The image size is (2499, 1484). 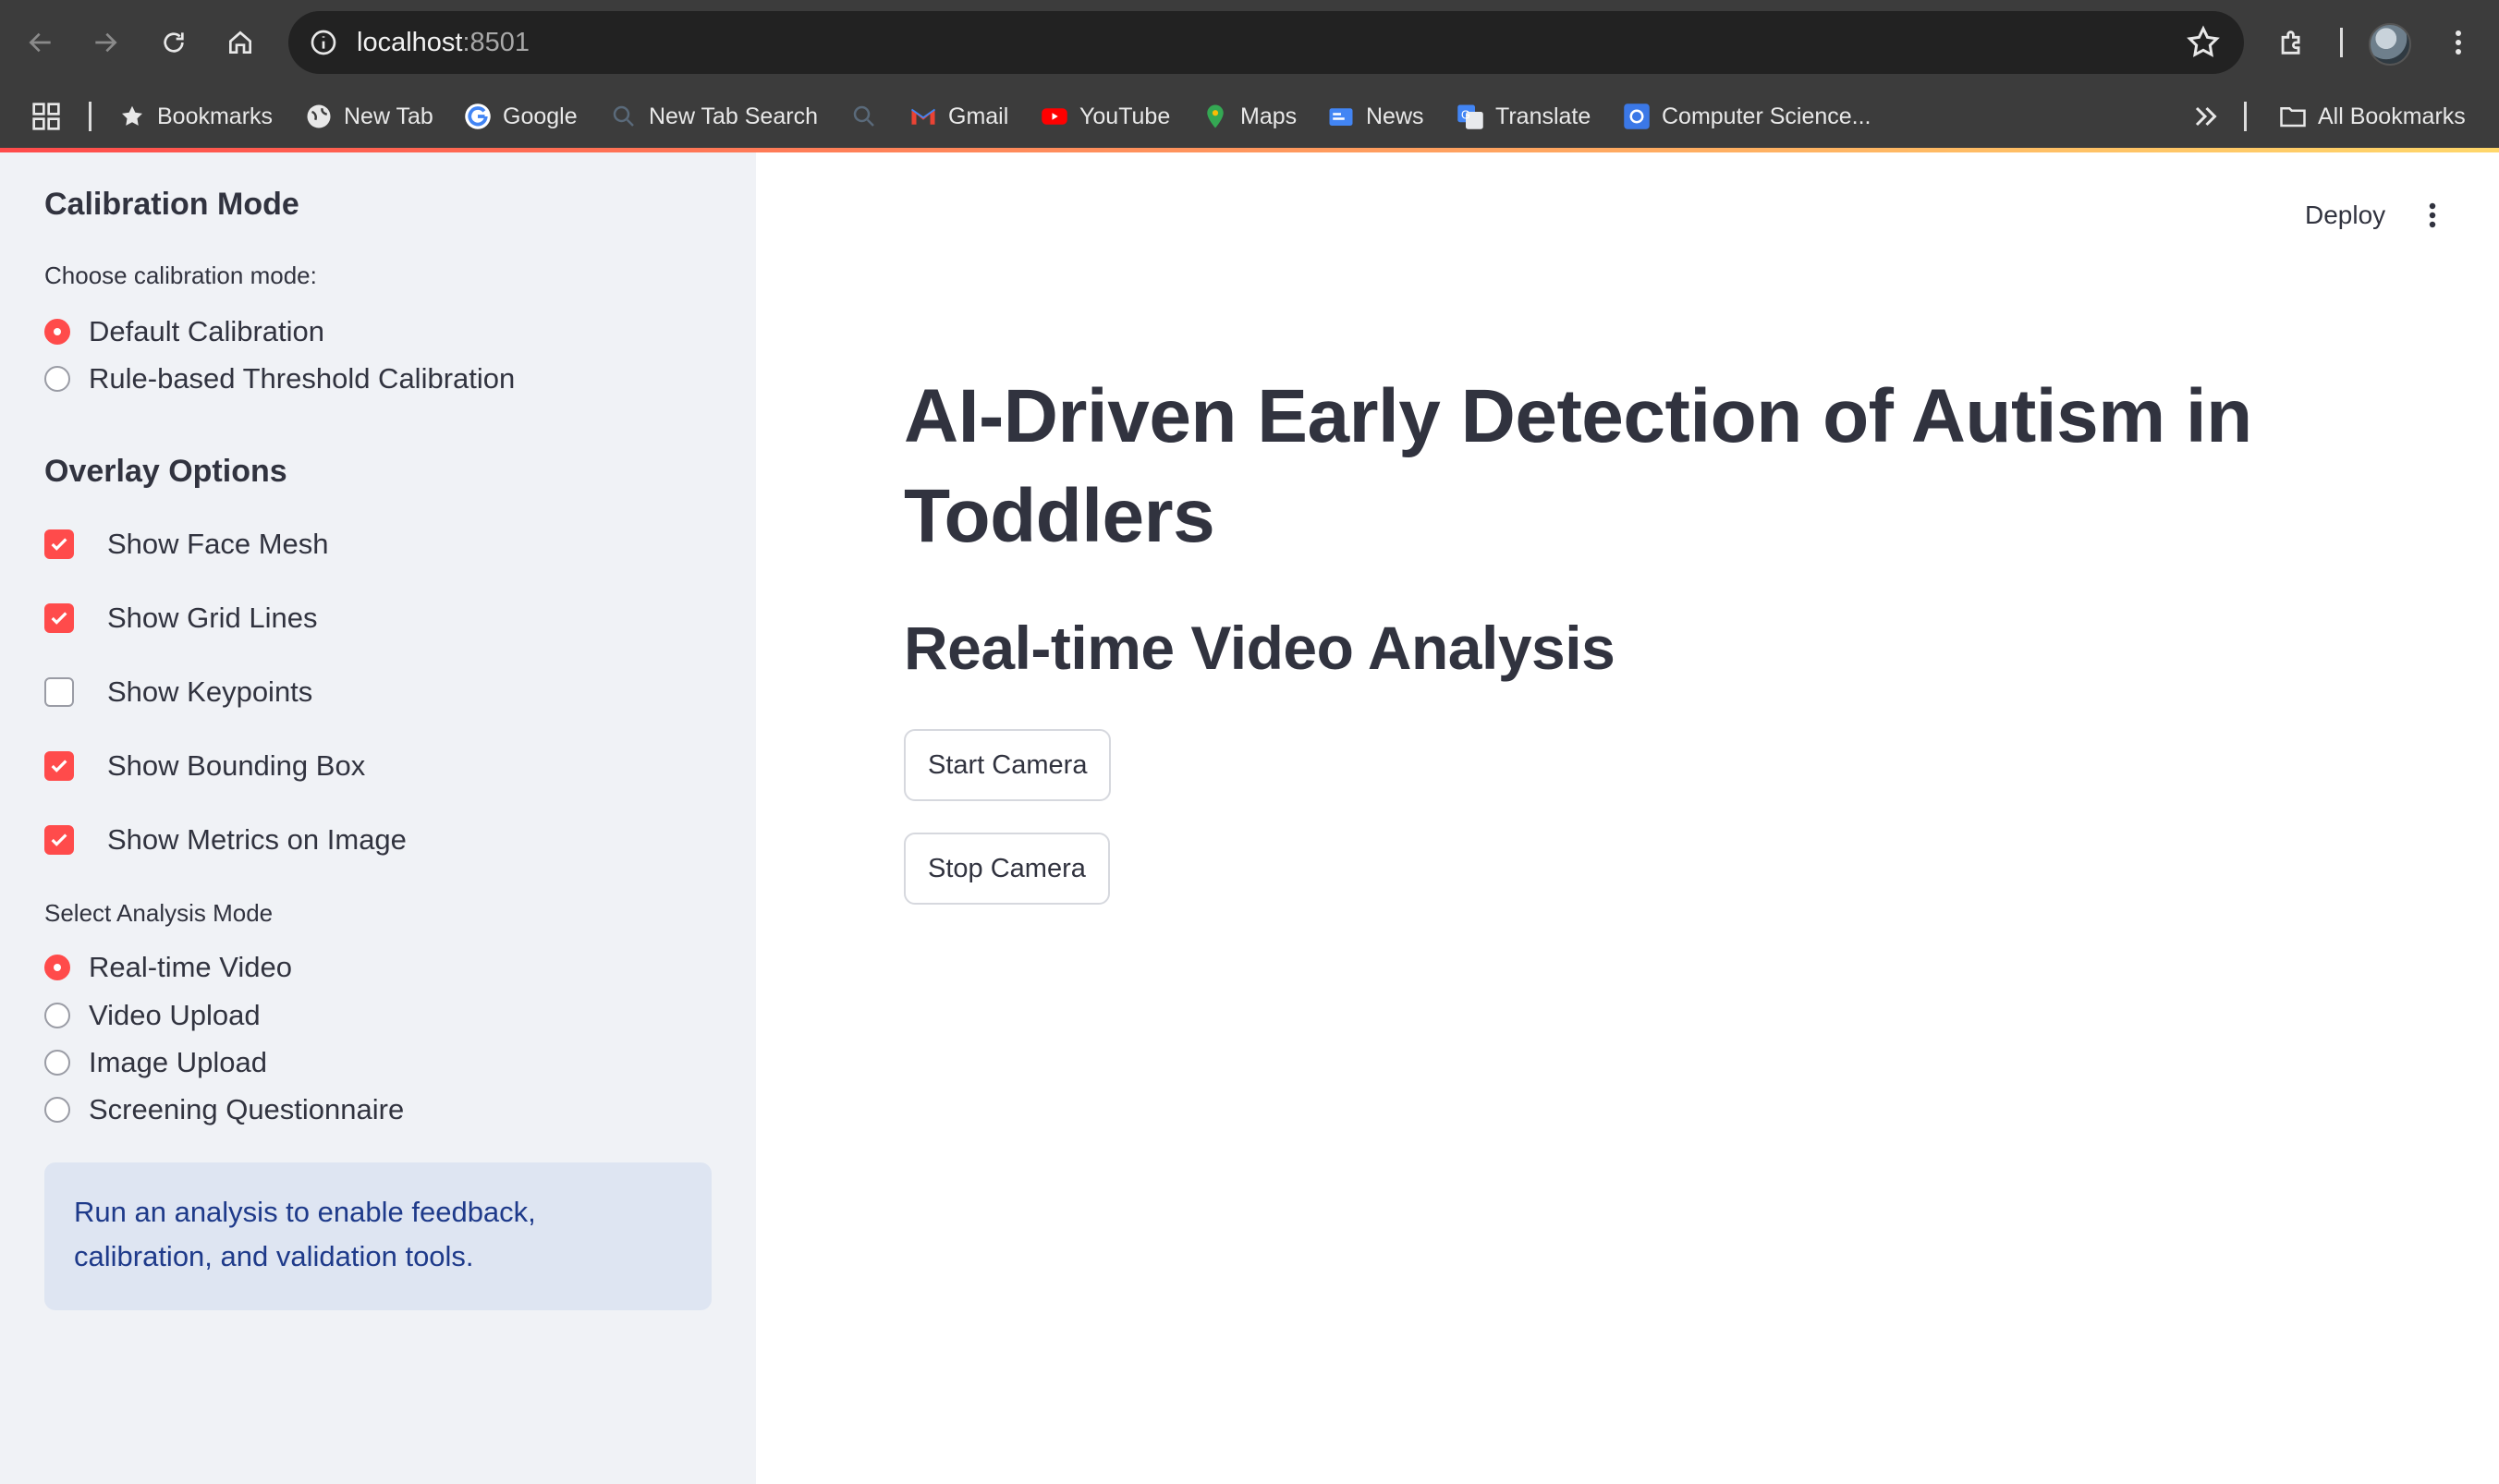 What do you see at coordinates (159, 913) in the screenshot?
I see `analysis-mode-label: Select Analysis Mode` at bounding box center [159, 913].